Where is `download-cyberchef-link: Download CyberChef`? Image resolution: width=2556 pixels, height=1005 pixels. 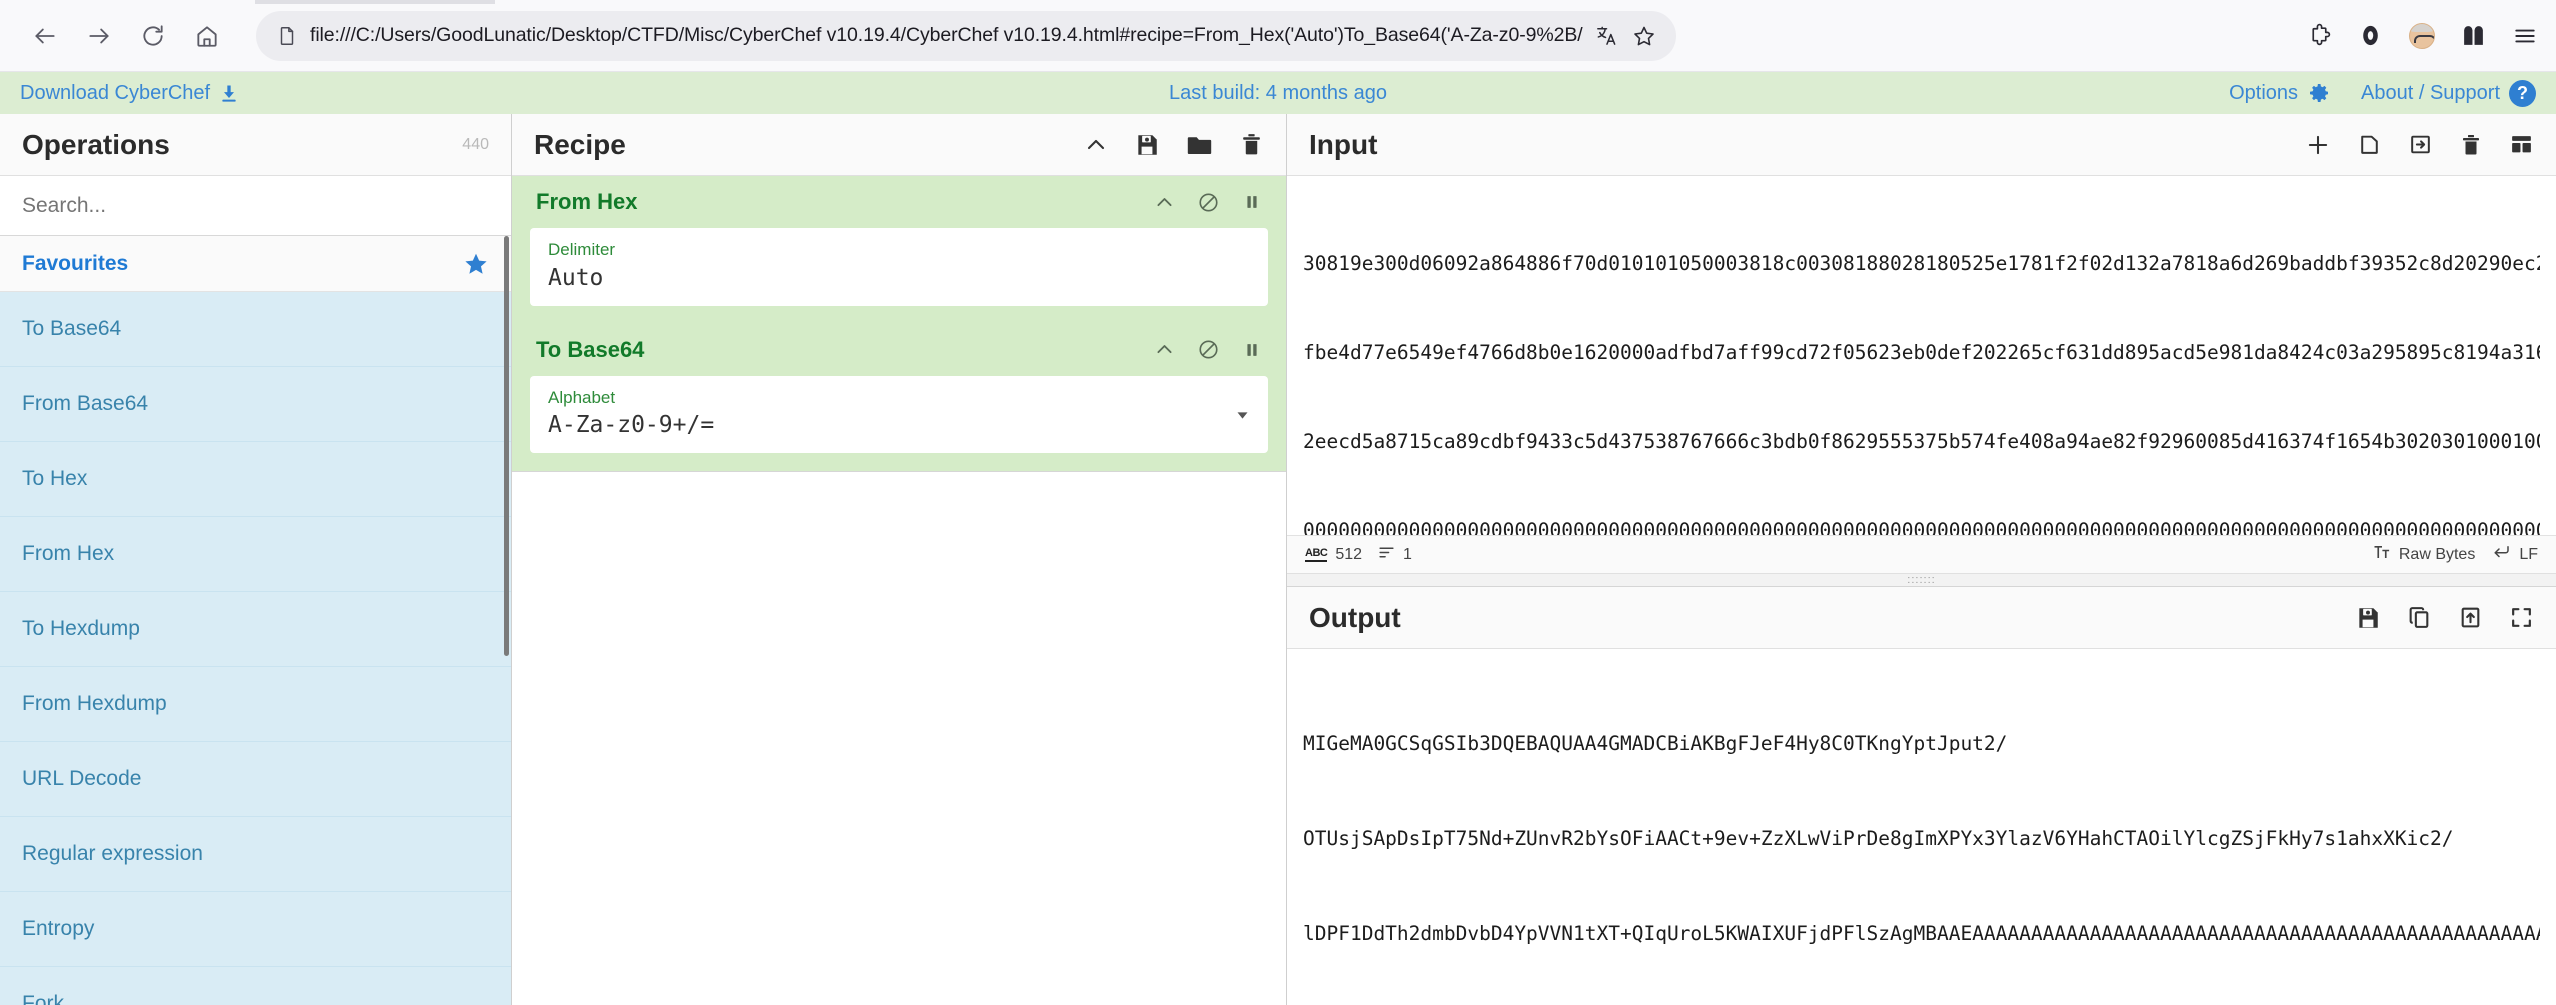 download-cyberchef-link: Download CyberChef is located at coordinates (129, 93).